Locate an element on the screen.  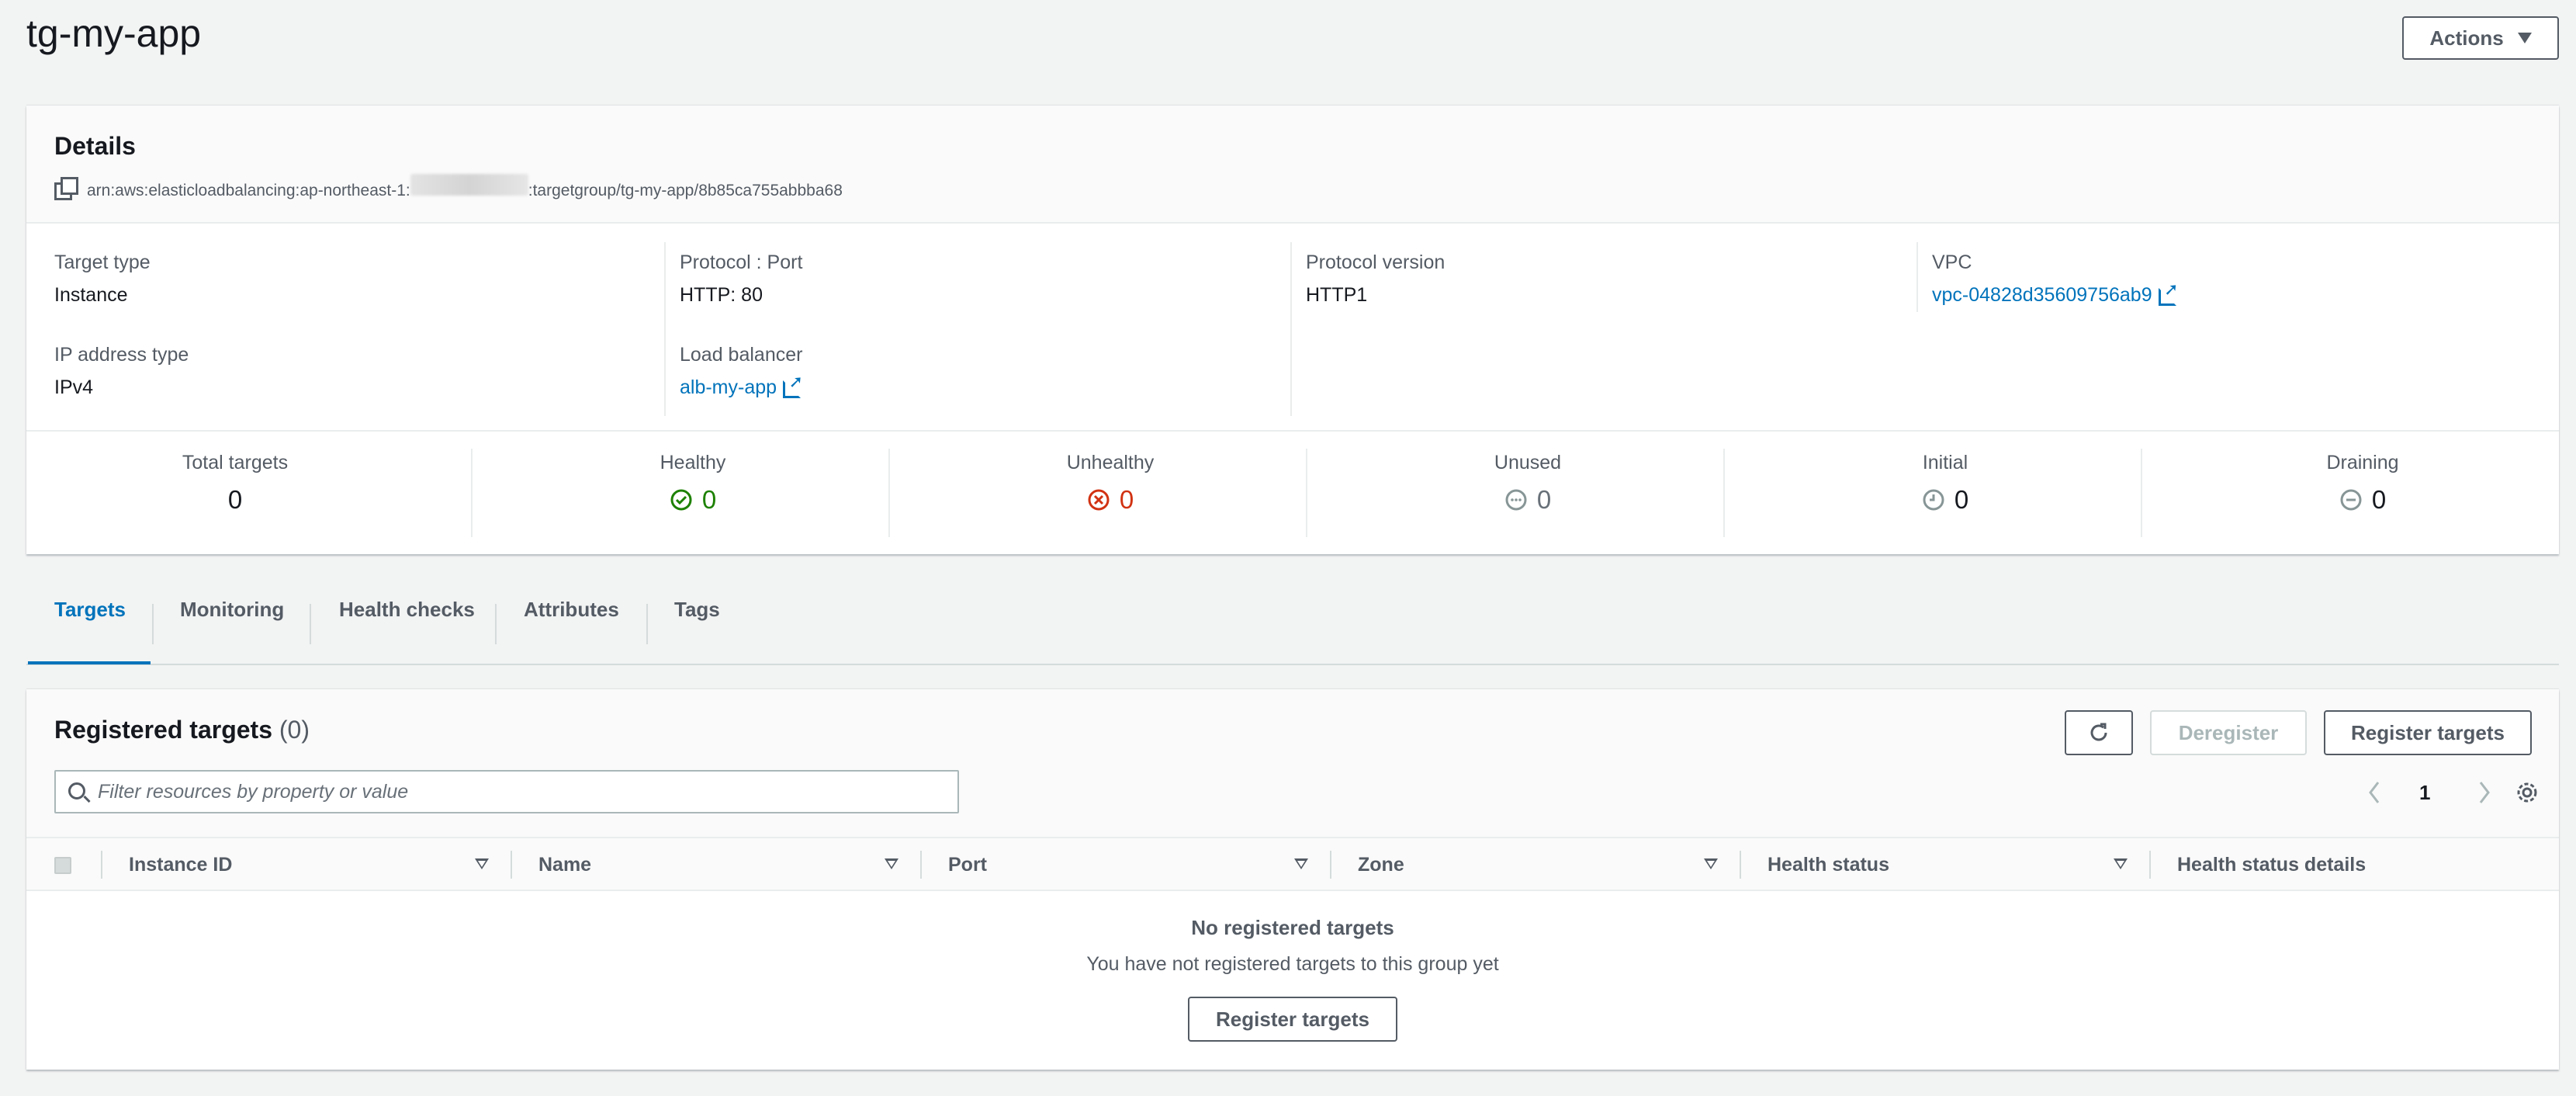
search-placeholder: Filter resources by property or value is located at coordinates (253, 791).